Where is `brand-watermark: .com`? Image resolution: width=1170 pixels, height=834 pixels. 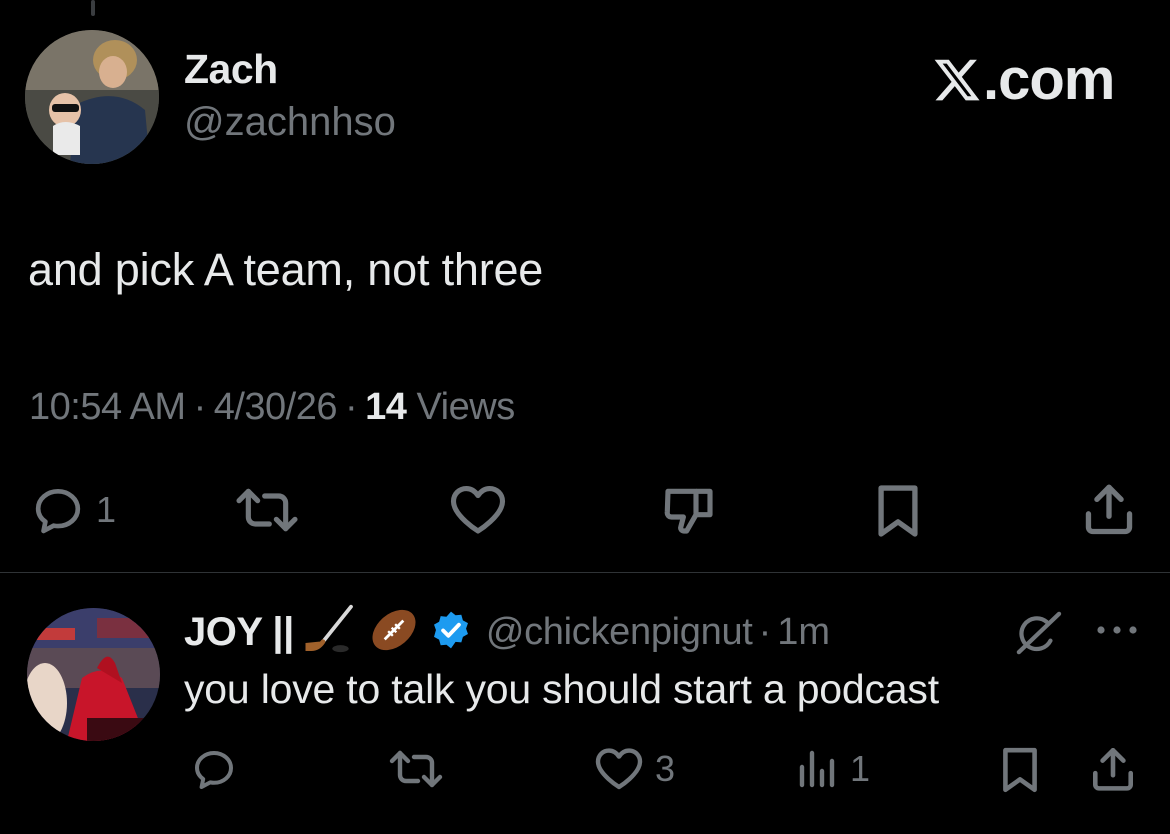 brand-watermark: .com is located at coordinates (1023, 79).